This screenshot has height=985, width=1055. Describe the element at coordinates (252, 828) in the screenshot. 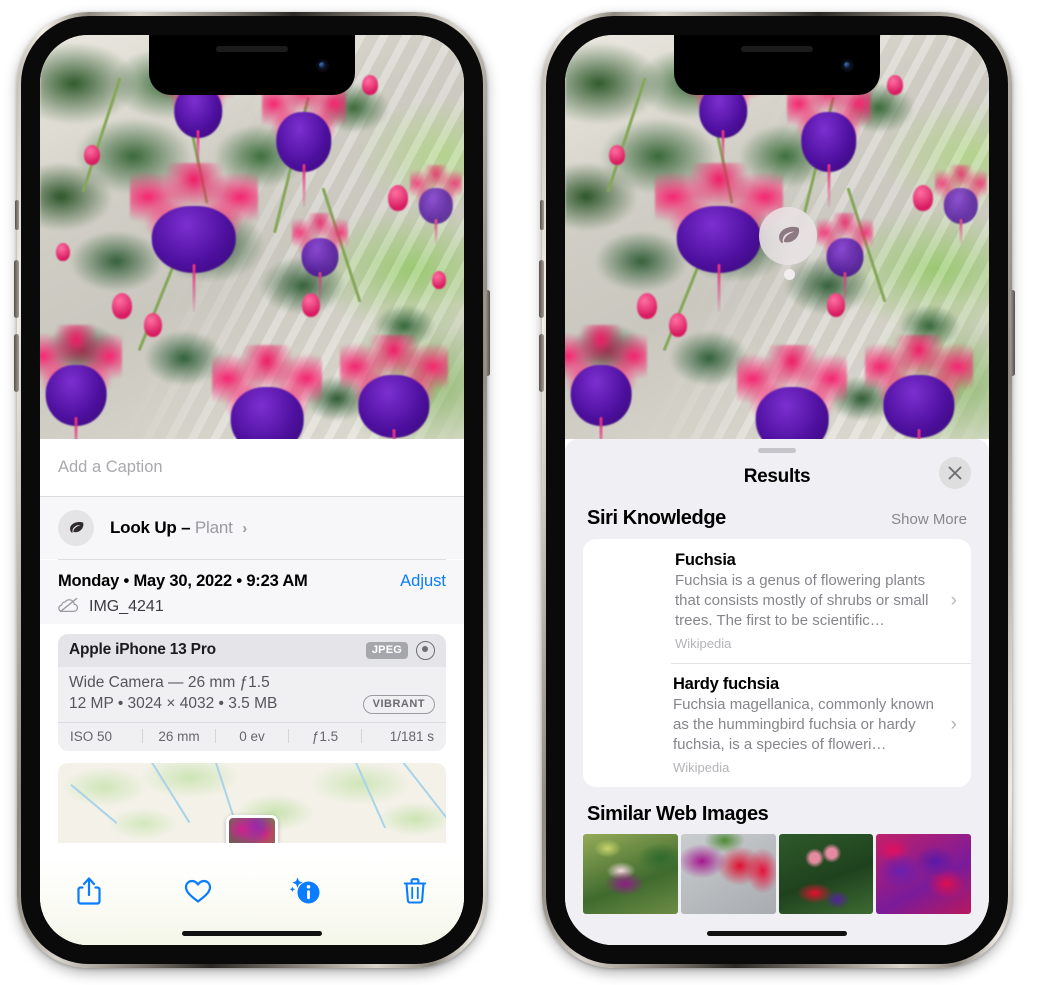

I see `map-photo-pin` at that location.